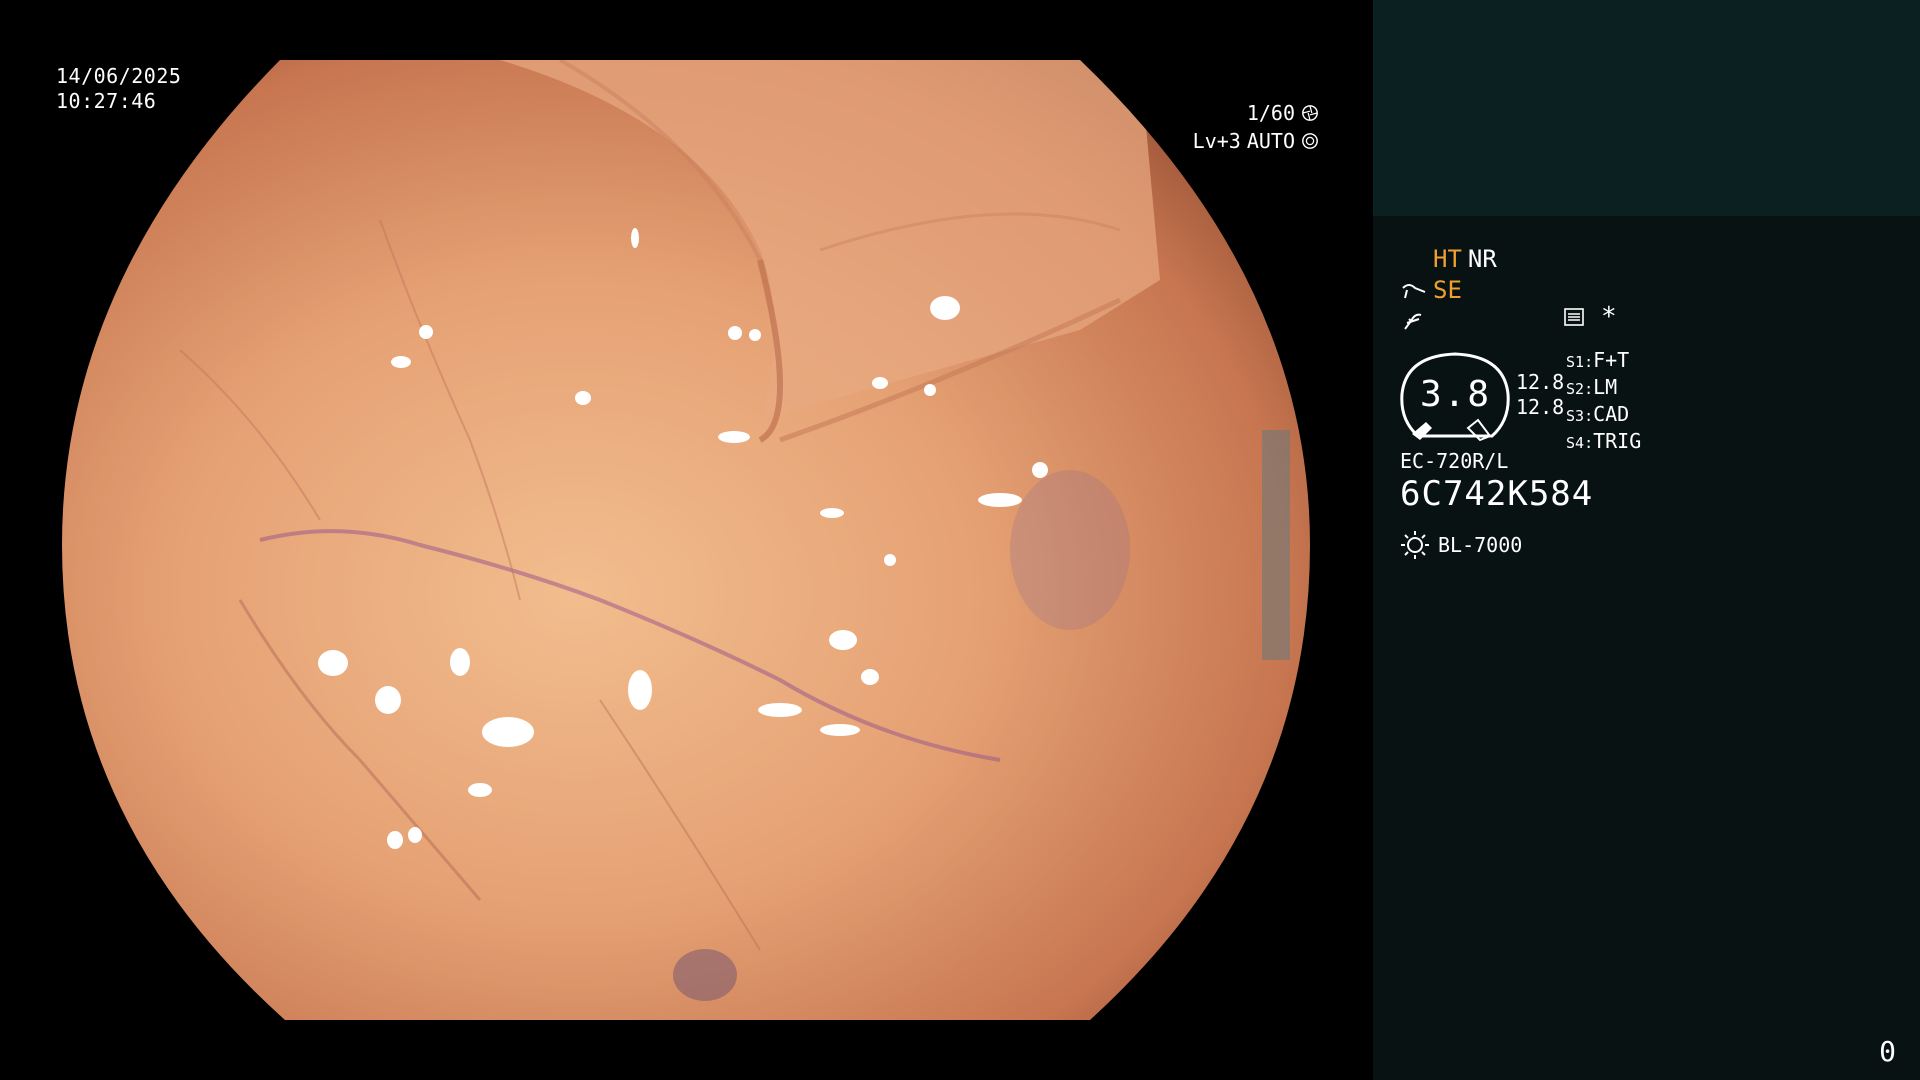 This screenshot has height=1080, width=1920. I want to click on date-text: 14/06/2025, so click(119, 76).